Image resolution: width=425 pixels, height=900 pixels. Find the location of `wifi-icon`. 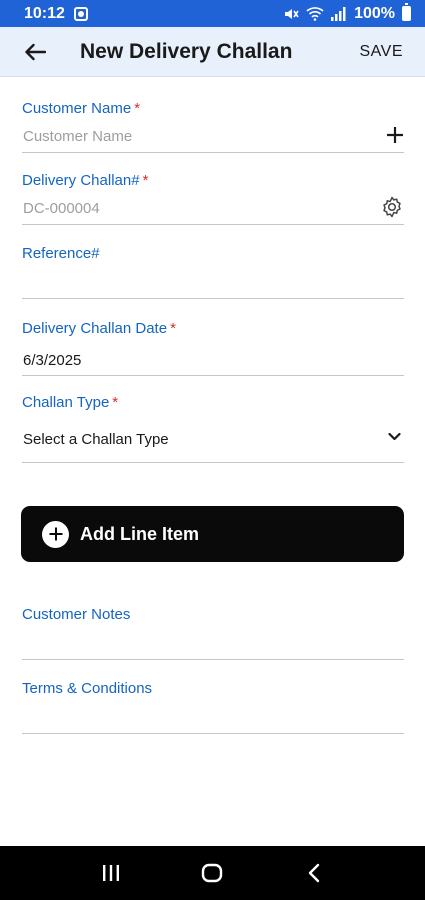

wifi-icon is located at coordinates (315, 14).